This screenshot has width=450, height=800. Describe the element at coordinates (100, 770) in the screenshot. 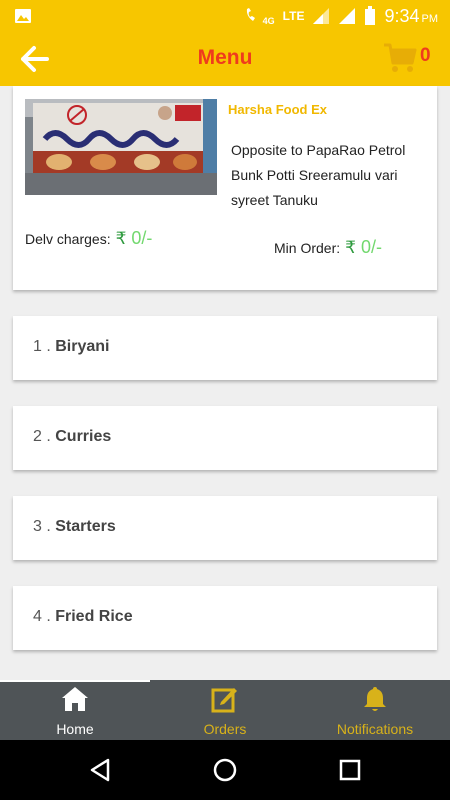

I see `back-triangle-icon` at that location.